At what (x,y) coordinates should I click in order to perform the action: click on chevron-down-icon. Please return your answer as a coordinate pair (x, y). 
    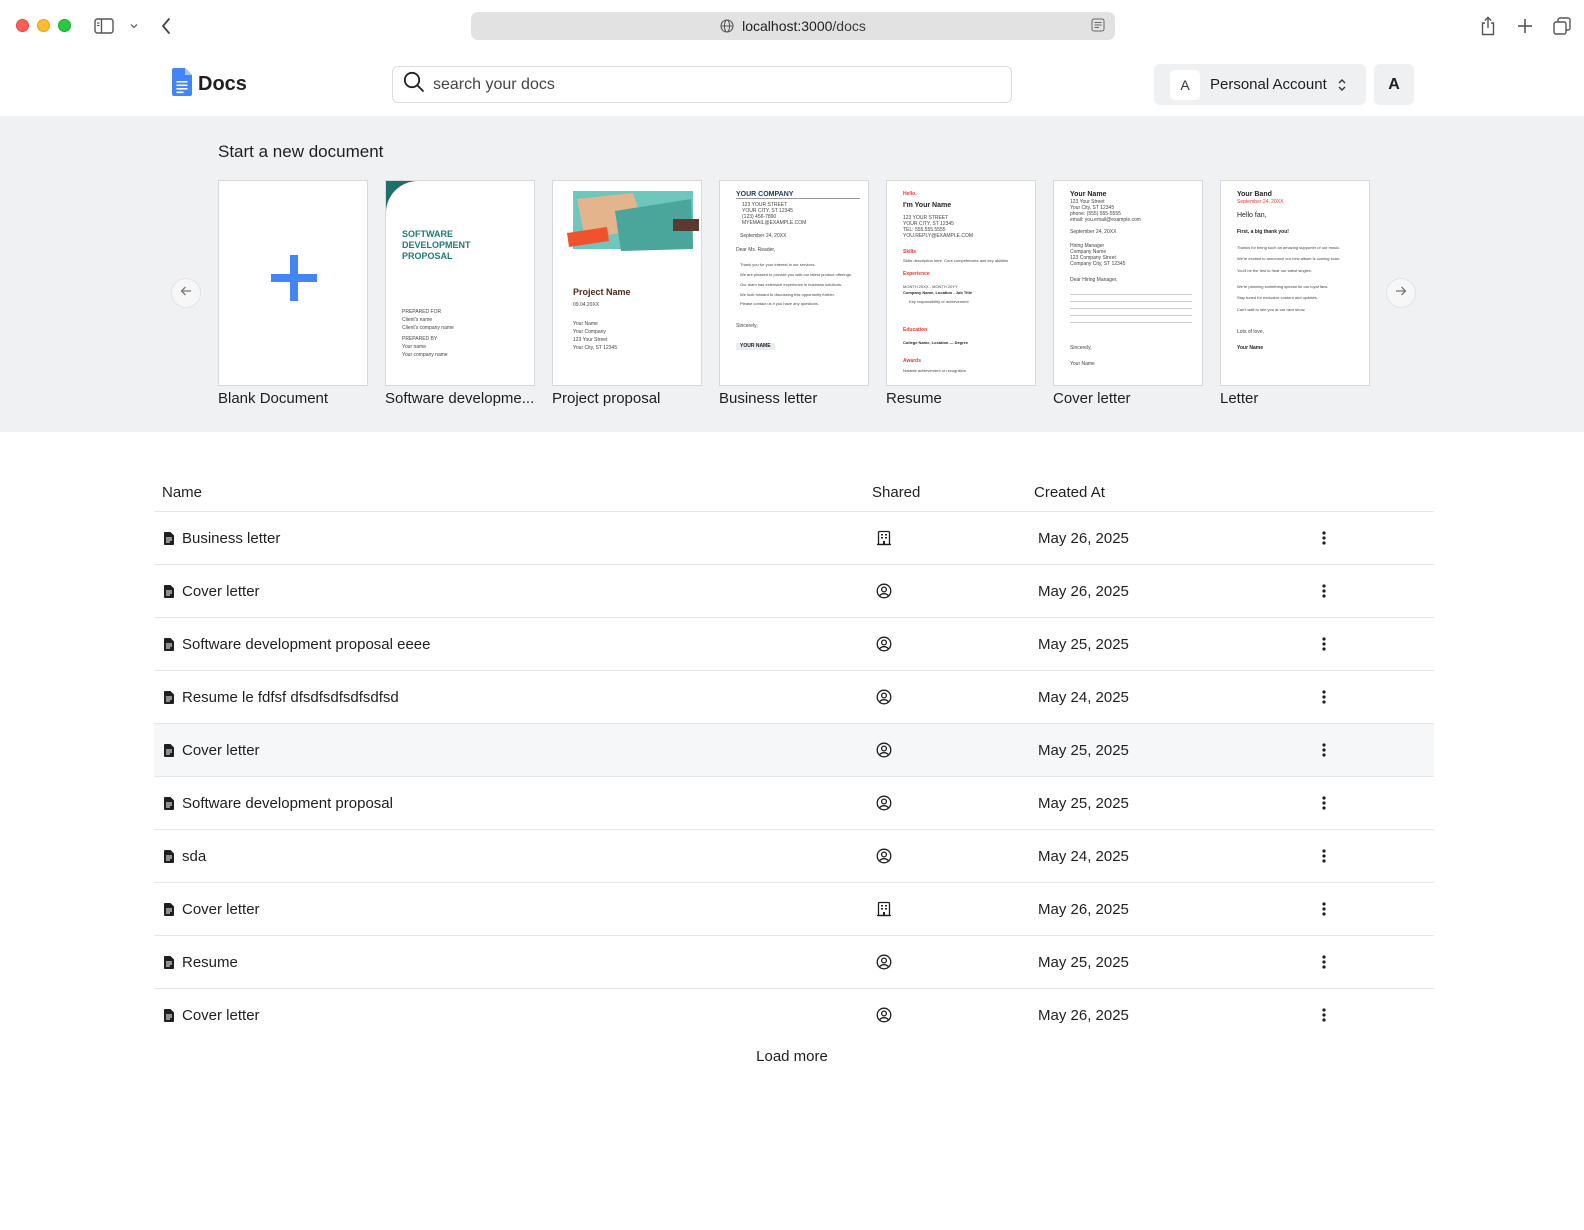
    Looking at the image, I should click on (134, 26).